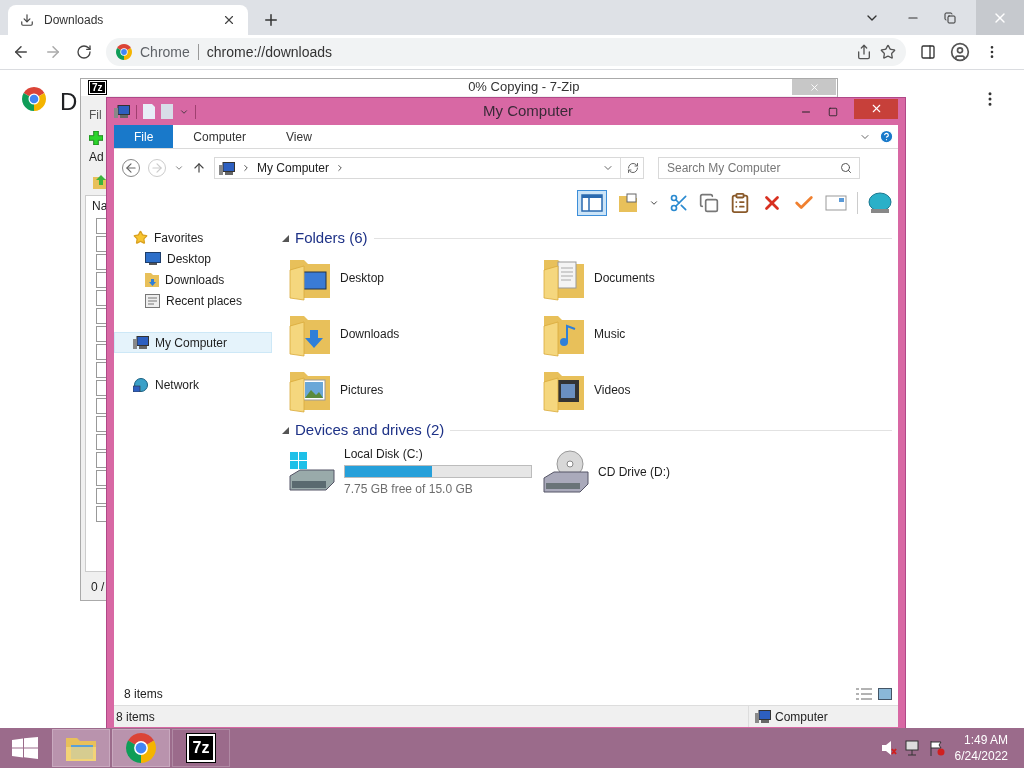 This screenshot has width=1024, height=768. I want to click on nav-item: My Computer, so click(193, 342).